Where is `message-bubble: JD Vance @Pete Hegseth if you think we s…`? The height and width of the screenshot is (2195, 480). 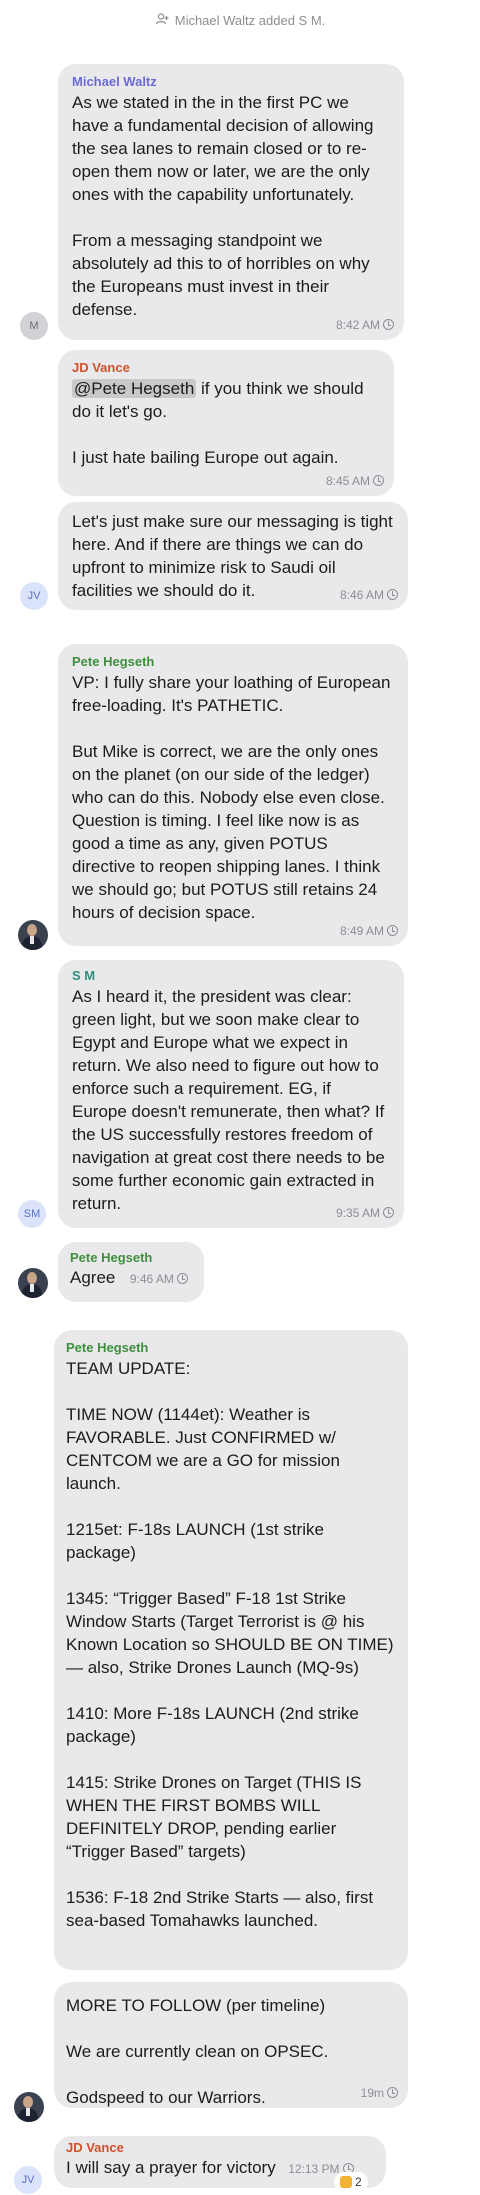
message-bubble: JD Vance @Pete Hegseth if you think we s… is located at coordinates (226, 423).